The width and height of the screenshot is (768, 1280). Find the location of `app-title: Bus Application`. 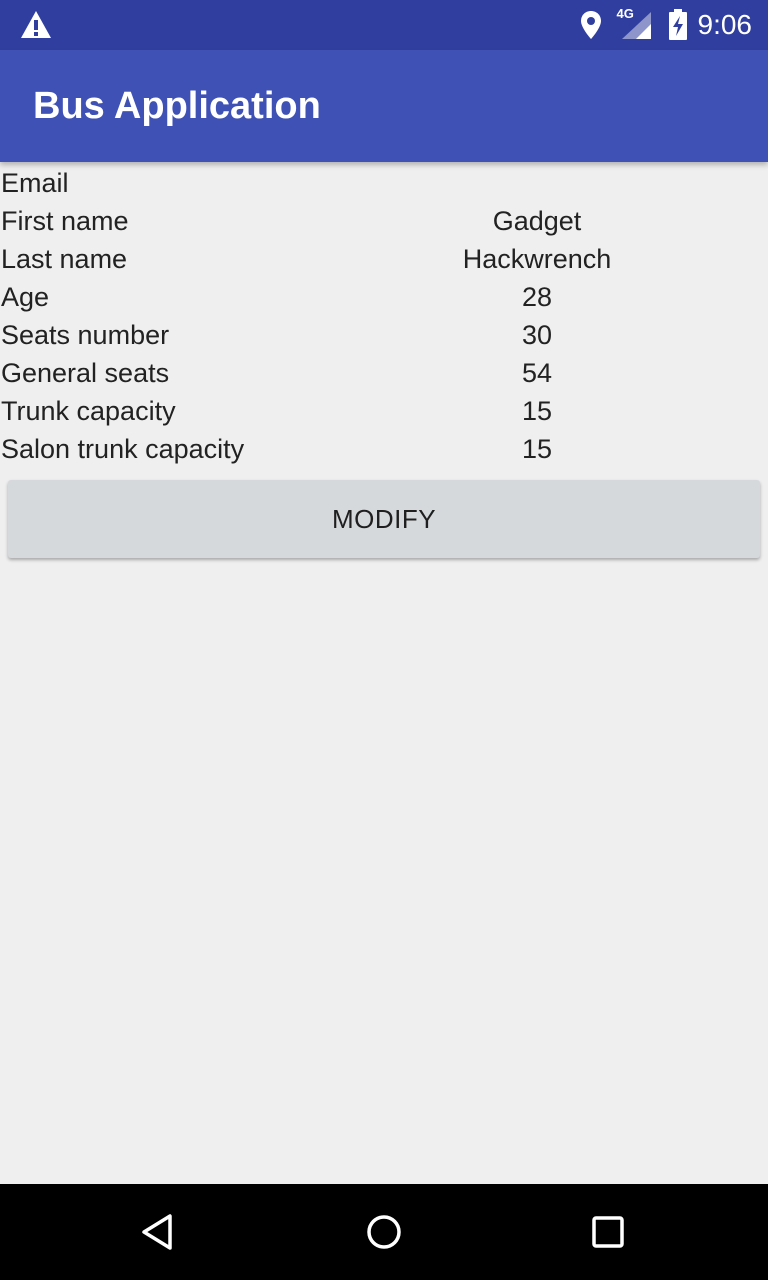

app-title: Bus Application is located at coordinates (177, 106).